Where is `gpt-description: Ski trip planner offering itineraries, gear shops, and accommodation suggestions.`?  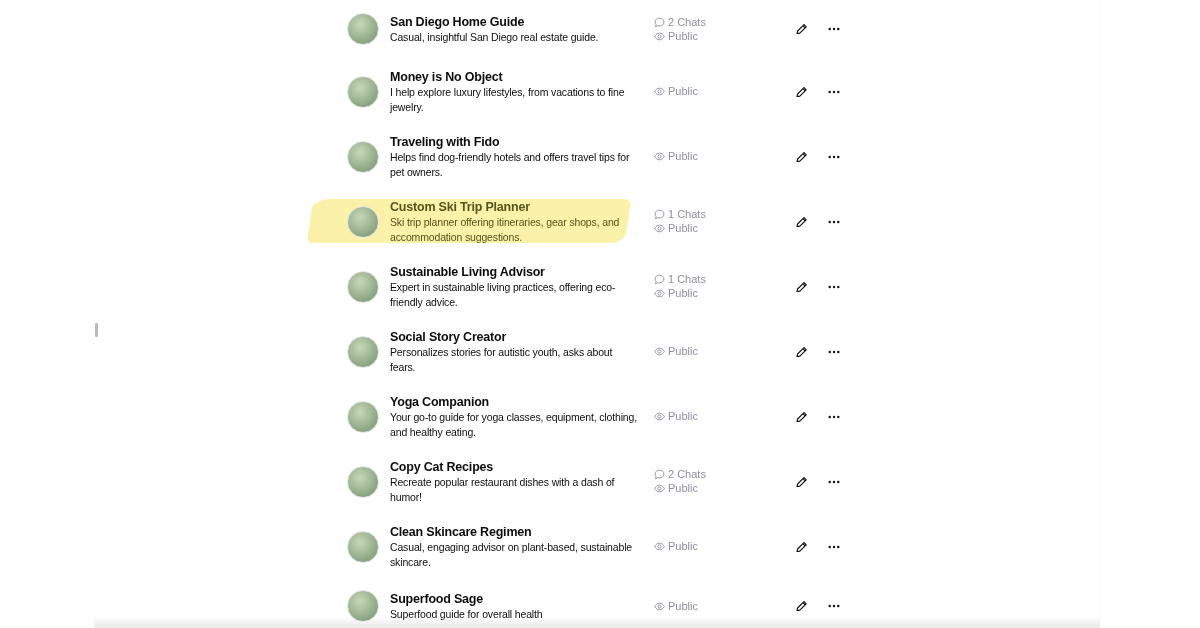
gpt-description: Ski trip planner offering itineraries, gear shops, and accommodation suggestions. is located at coordinates (505, 229).